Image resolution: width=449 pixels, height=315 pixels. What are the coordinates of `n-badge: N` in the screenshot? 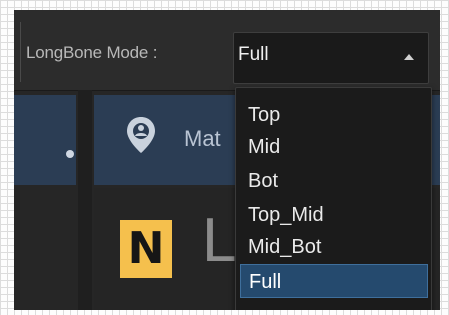 It's located at (146, 249).